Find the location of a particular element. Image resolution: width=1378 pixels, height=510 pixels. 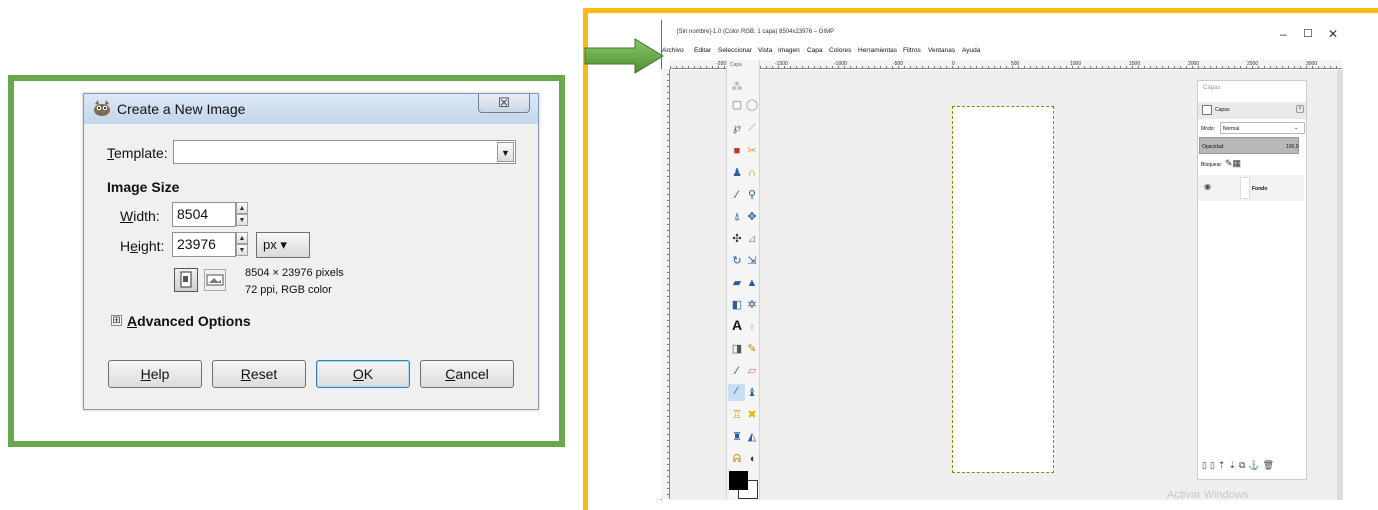

rotate-icon: ↻ is located at coordinates (737, 261).